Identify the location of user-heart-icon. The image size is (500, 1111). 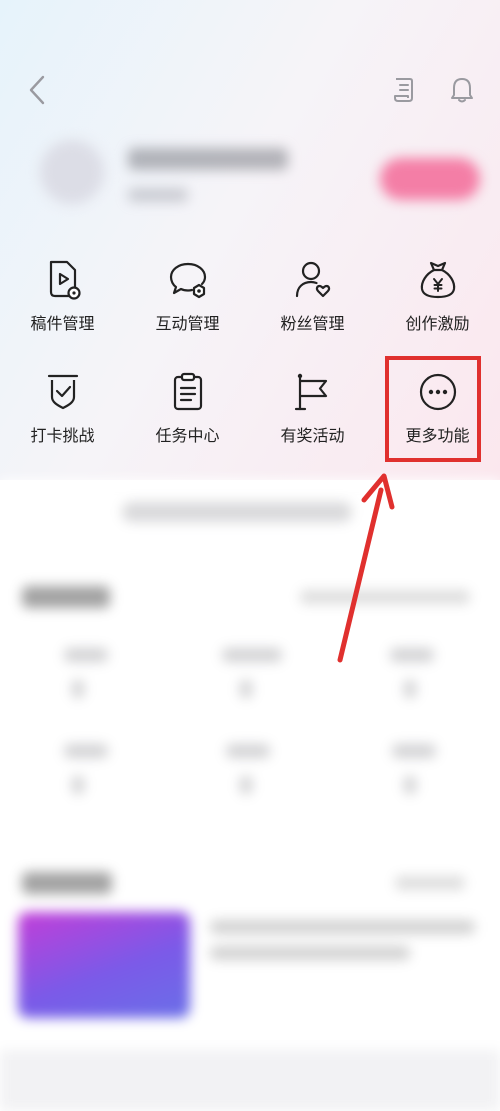
(312, 279).